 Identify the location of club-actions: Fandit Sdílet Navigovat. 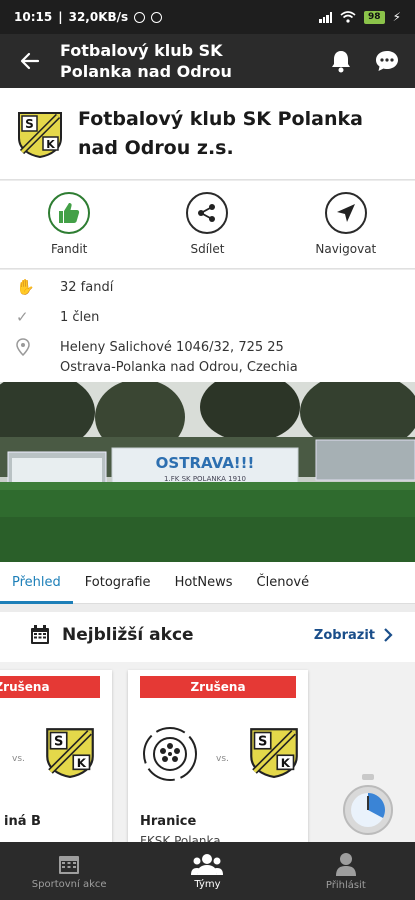
(207, 225).